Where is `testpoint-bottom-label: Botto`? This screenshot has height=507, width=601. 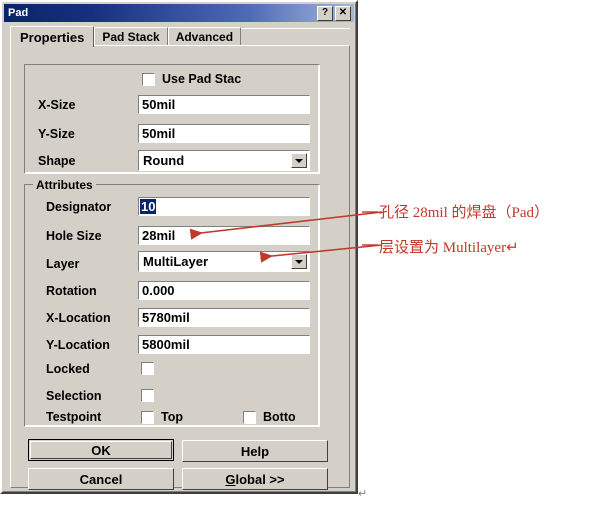
testpoint-bottom-label: Botto is located at coordinates (279, 417).